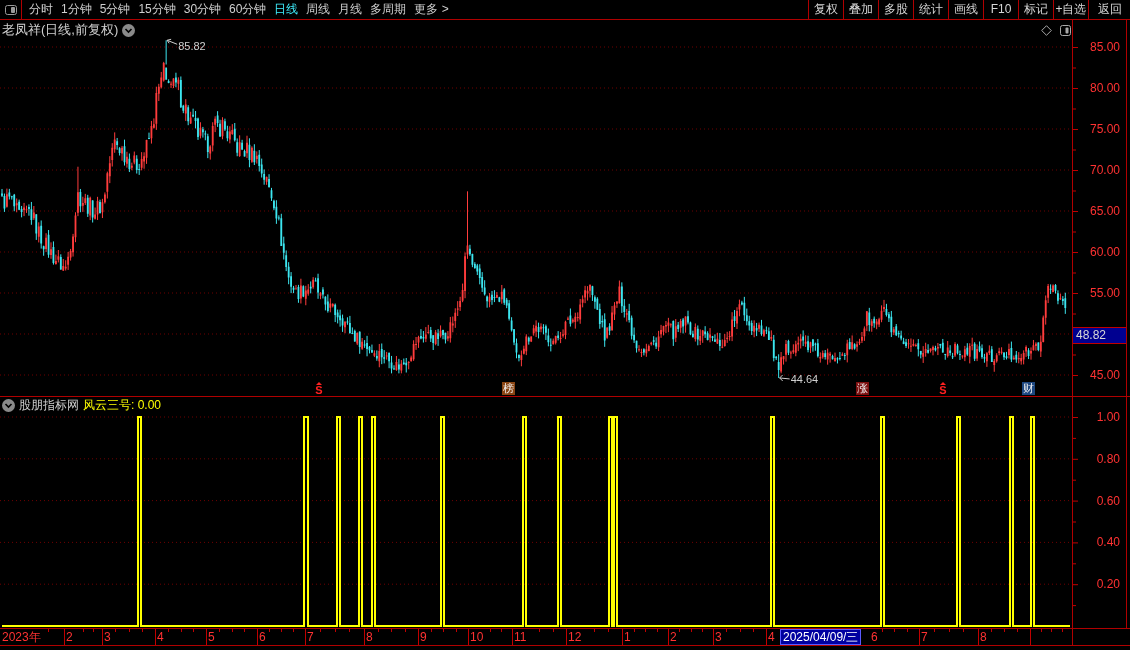 The height and width of the screenshot is (650, 1130). What do you see at coordinates (1104, 88) in the screenshot?
I see `price-axis-label: 80.00` at bounding box center [1104, 88].